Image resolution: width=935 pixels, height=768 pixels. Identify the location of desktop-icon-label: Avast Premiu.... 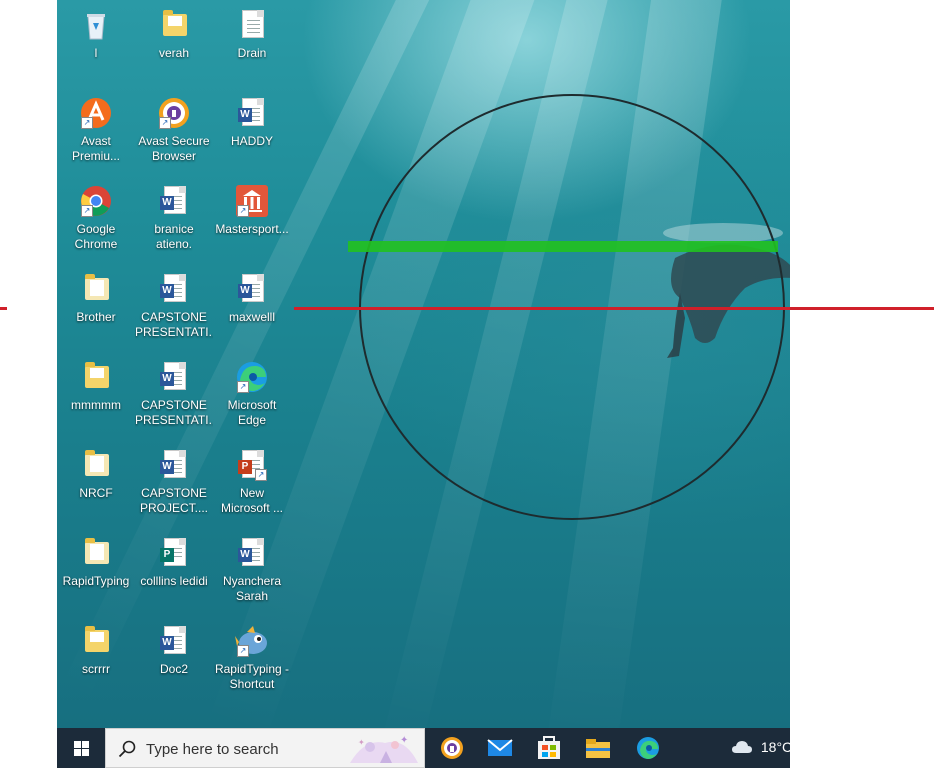
(95, 148).